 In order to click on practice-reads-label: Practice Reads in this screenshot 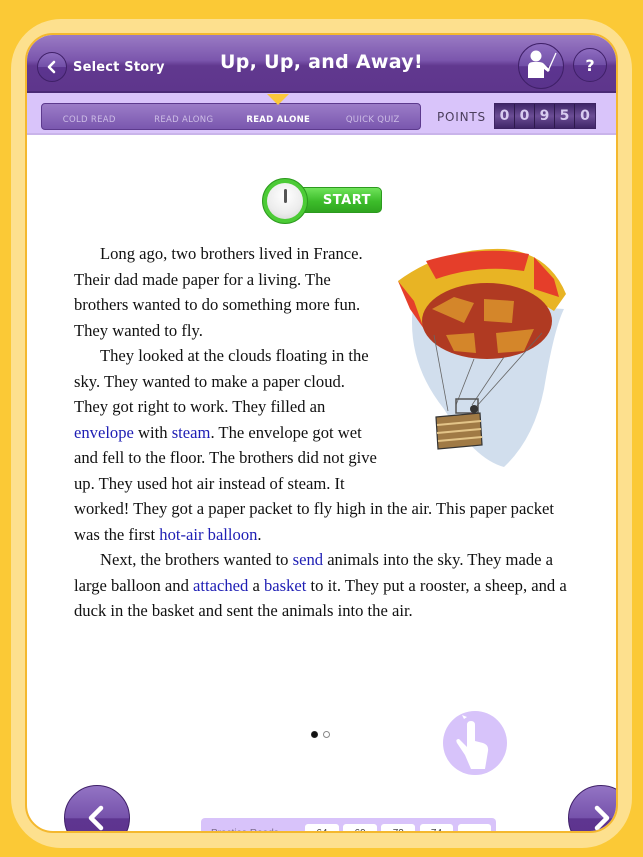, I will do `click(258, 829)`.